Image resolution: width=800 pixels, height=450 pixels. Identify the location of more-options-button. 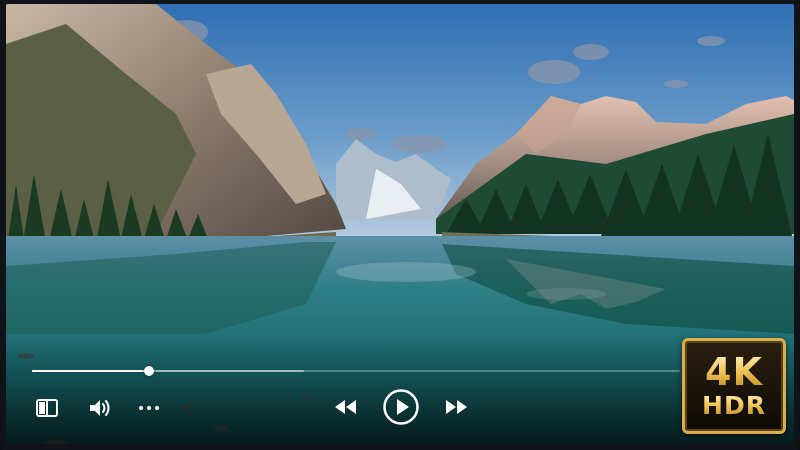
(149, 408).